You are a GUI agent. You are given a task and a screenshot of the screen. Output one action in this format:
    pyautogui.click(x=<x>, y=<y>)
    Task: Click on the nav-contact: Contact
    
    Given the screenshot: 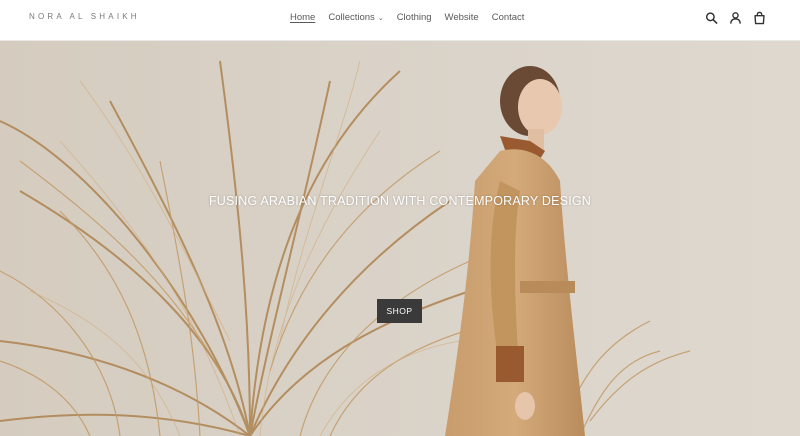 What is the action you would take?
    pyautogui.click(x=508, y=18)
    